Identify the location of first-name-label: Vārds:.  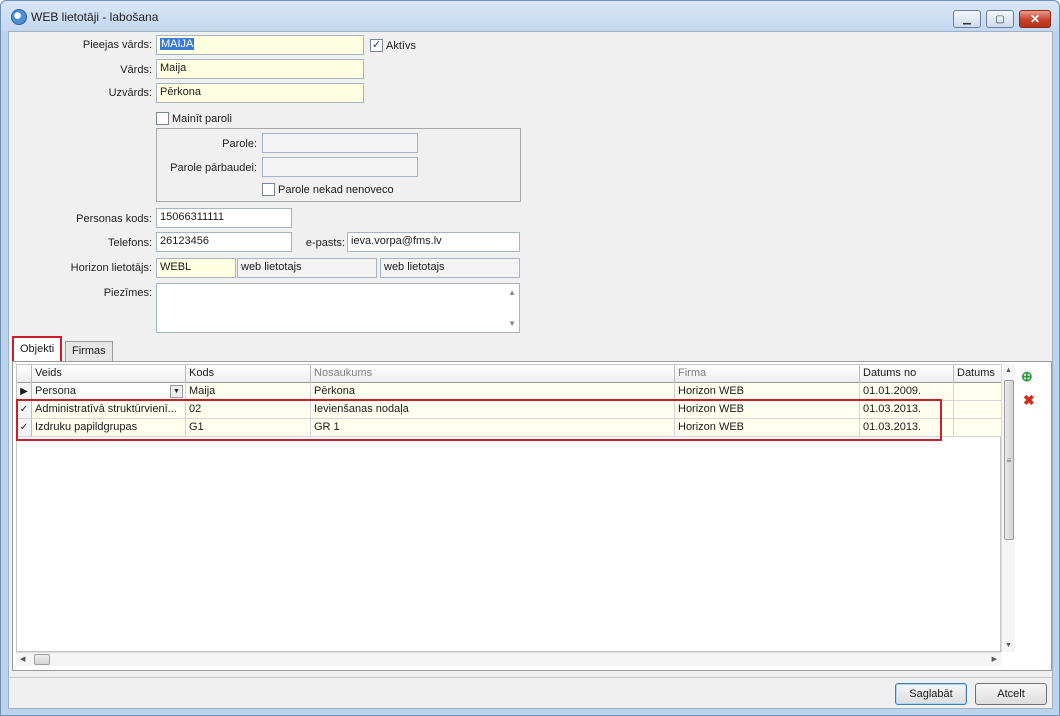
(136, 70).